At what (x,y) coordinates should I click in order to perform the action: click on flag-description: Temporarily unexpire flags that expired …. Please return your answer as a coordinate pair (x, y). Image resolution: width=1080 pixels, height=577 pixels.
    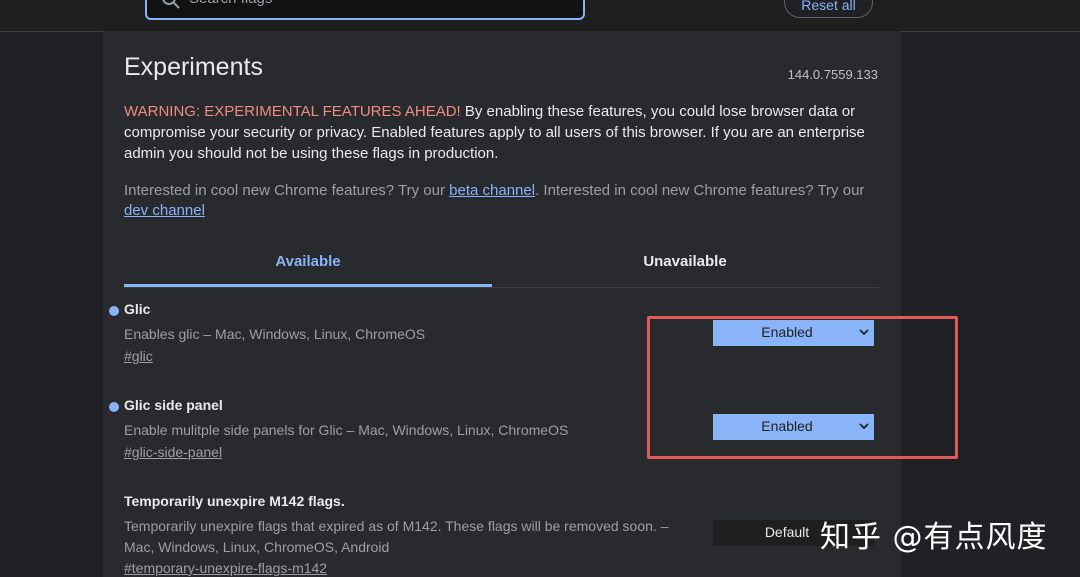
    Looking at the image, I should click on (396, 536).